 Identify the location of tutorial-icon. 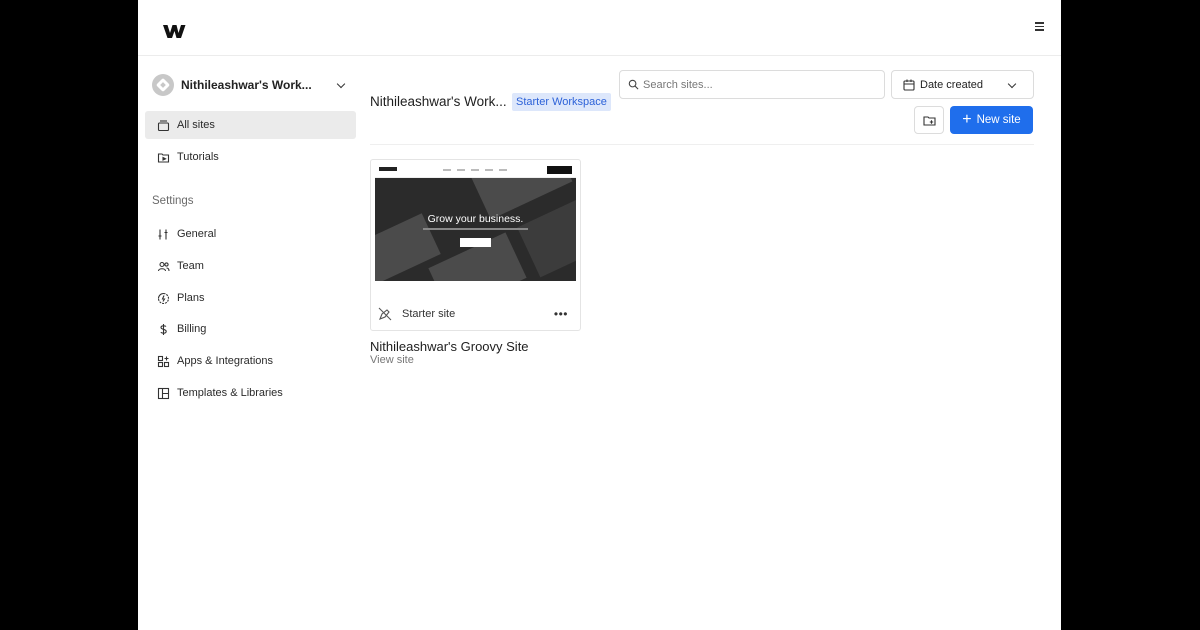
(163, 157).